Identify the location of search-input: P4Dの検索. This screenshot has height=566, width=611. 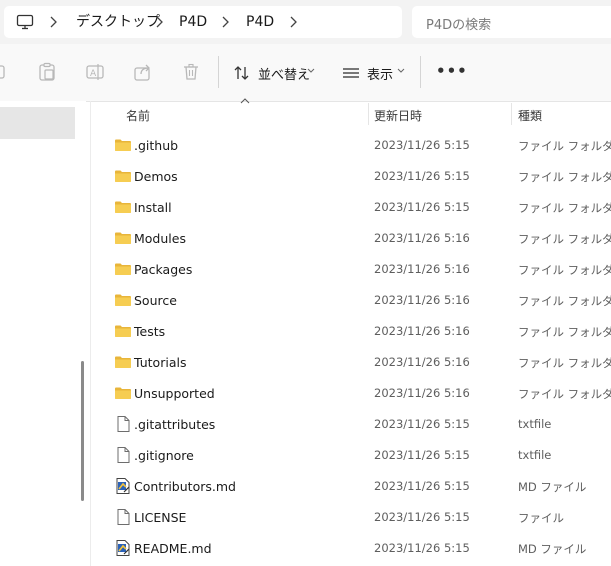
(458, 23).